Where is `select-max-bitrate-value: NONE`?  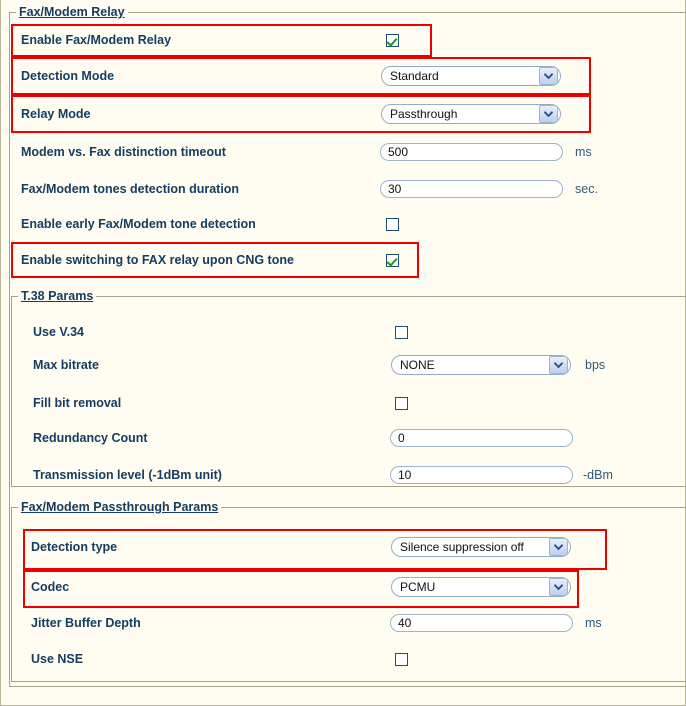 select-max-bitrate-value: NONE is located at coordinates (417, 365).